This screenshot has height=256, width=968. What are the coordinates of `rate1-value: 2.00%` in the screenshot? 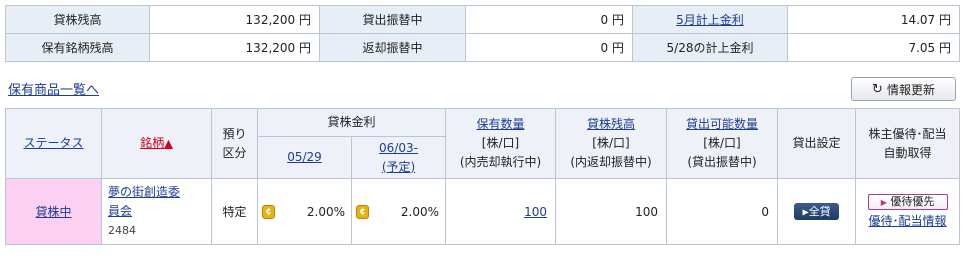 It's located at (325, 211).